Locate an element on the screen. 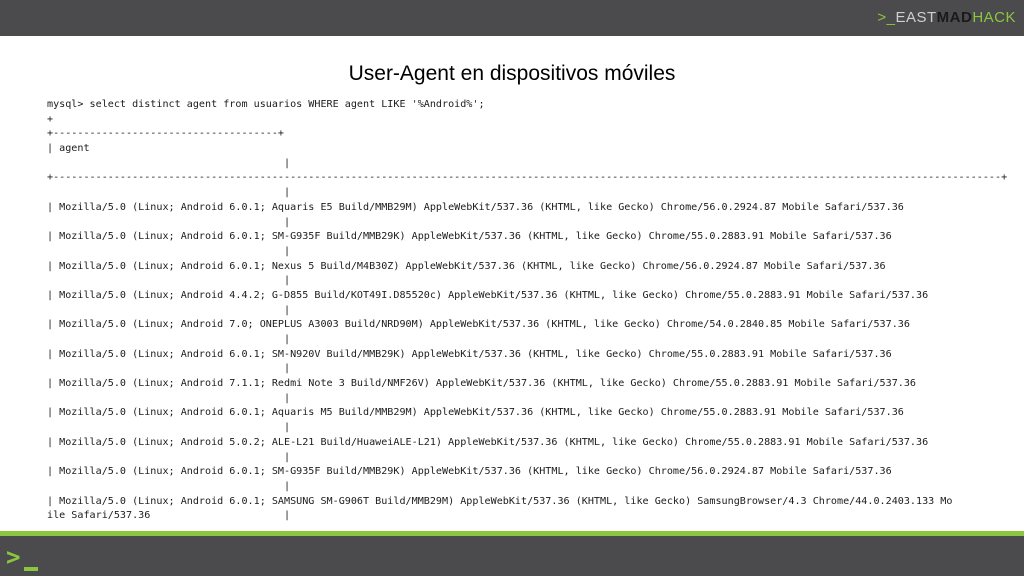 The height and width of the screenshot is (576, 1024). terminal-line: | agent is located at coordinates (68, 149).